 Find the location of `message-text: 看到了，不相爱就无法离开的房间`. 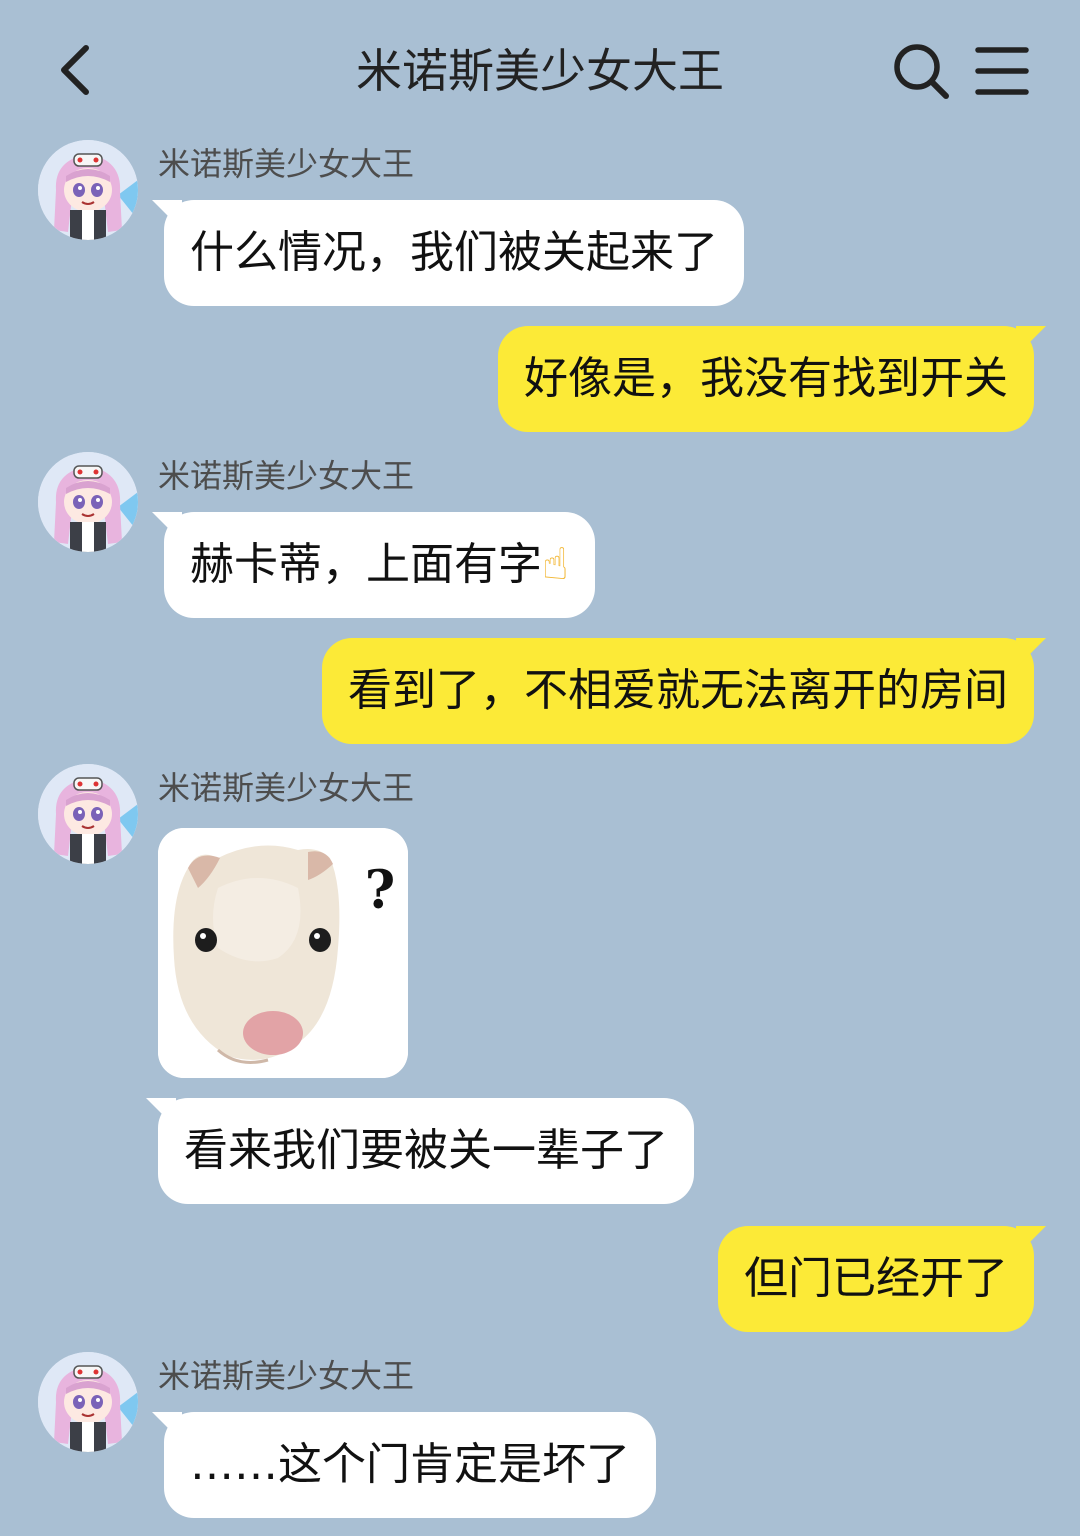

message-text: 看到了，不相爱就无法离开的房间 is located at coordinates (678, 690).